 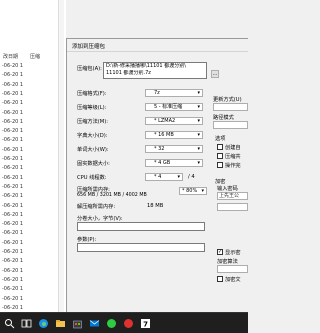 I want to click on level-value: 5 - 标准压缩, so click(x=168, y=107).